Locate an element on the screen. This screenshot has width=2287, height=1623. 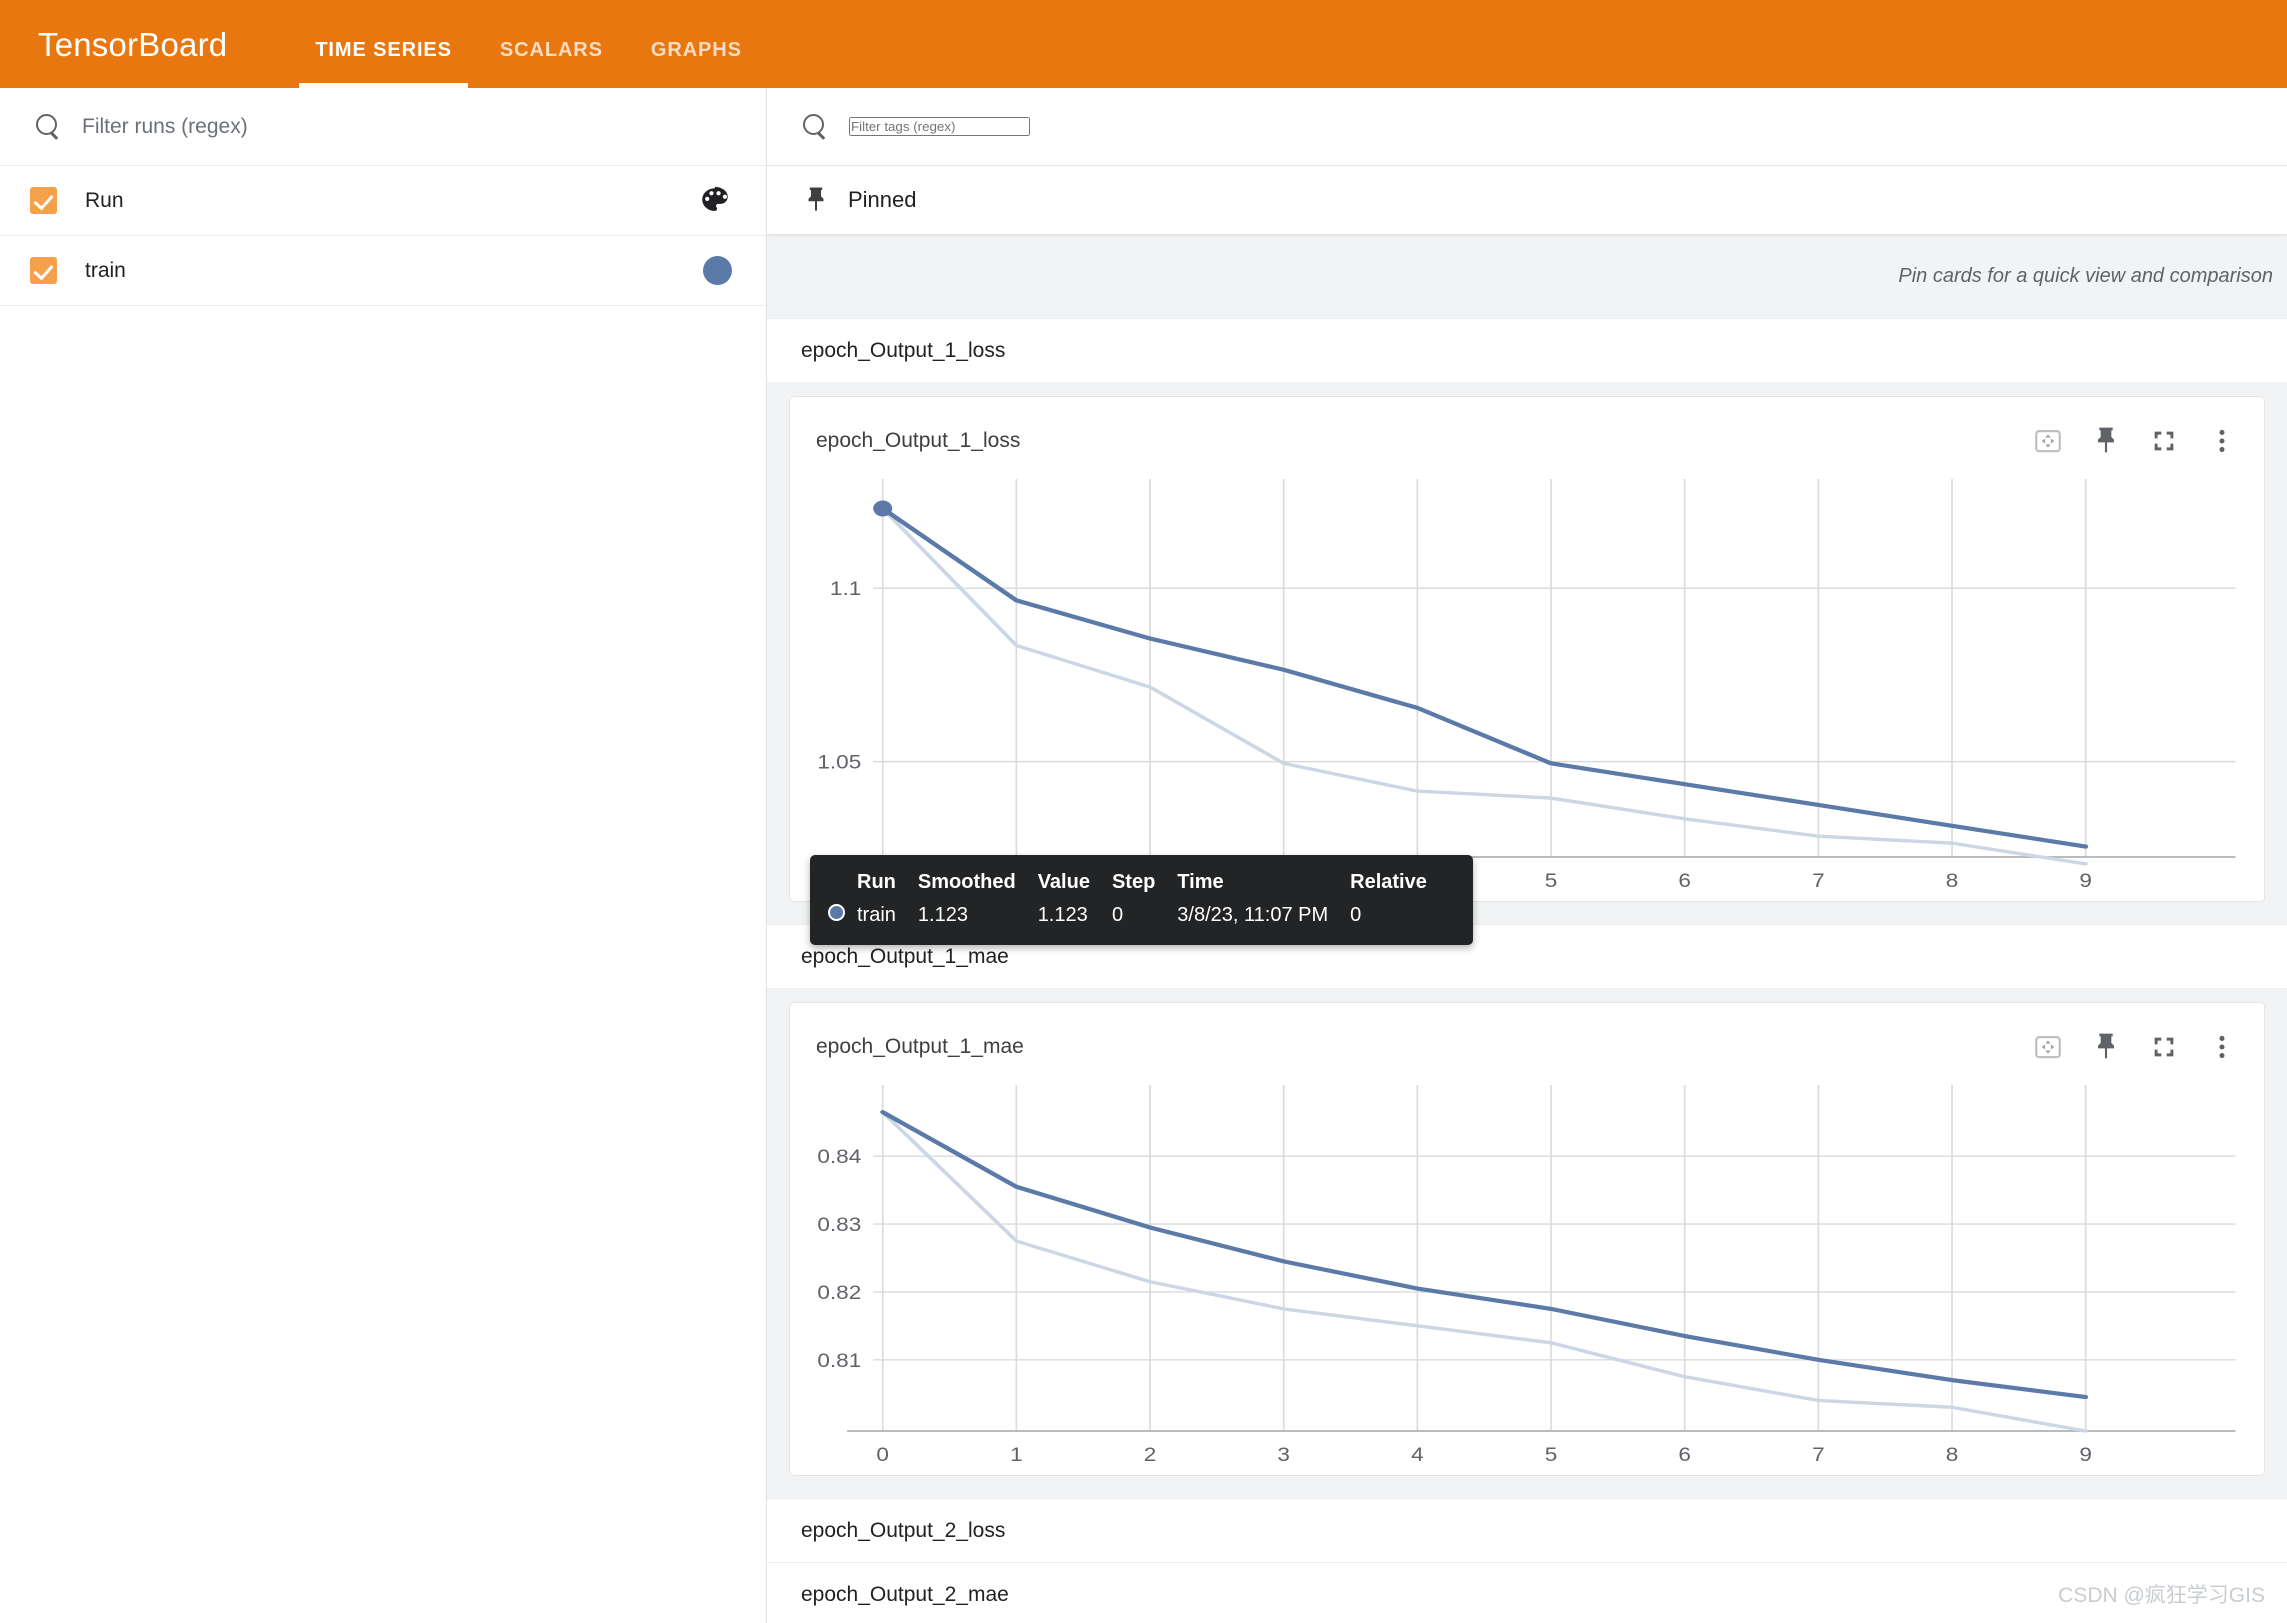
tooltip-run: train is located at coordinates (876, 915).